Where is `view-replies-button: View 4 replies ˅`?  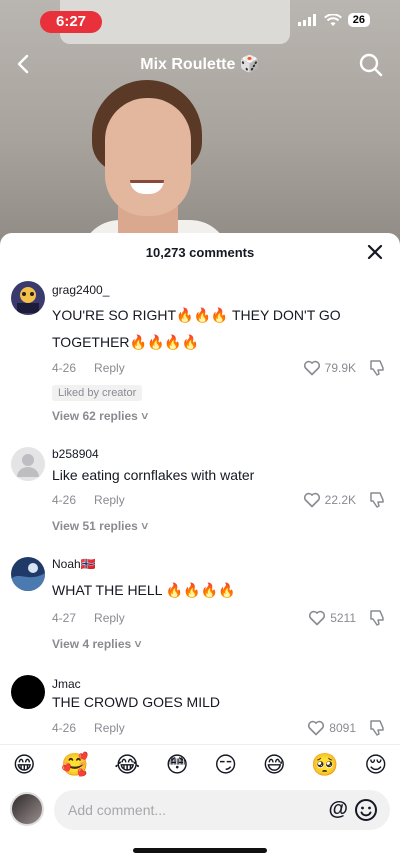 view-replies-button: View 4 replies ˅ is located at coordinates (97, 644).